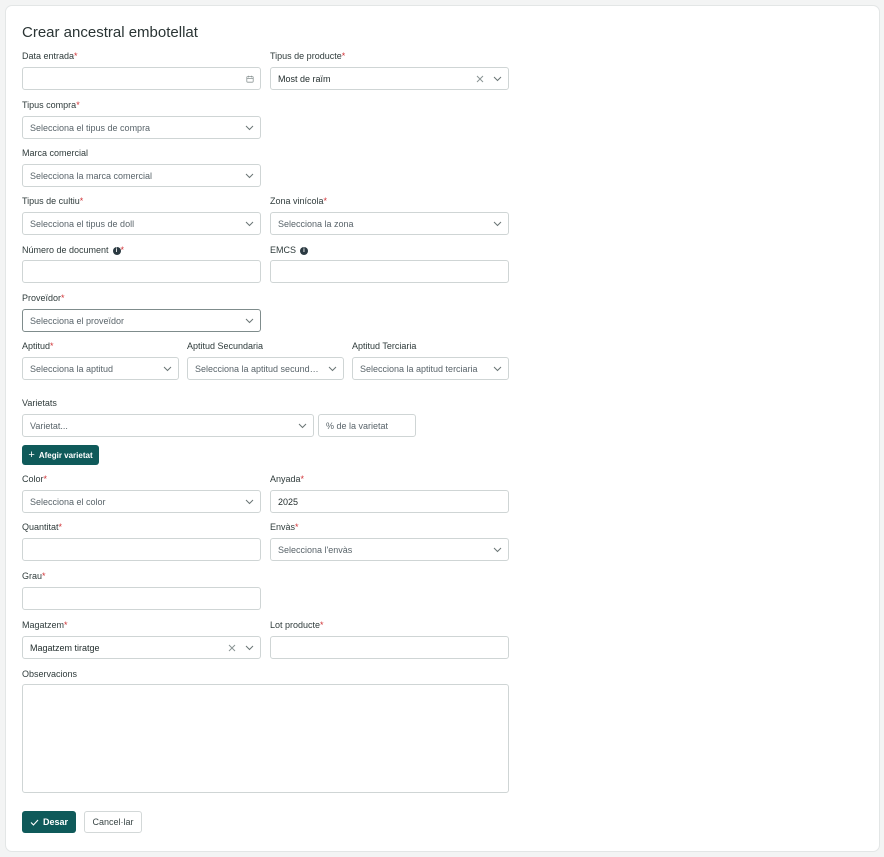  Describe the element at coordinates (389, 501) in the screenshot. I see `anyada-input: 2025` at that location.